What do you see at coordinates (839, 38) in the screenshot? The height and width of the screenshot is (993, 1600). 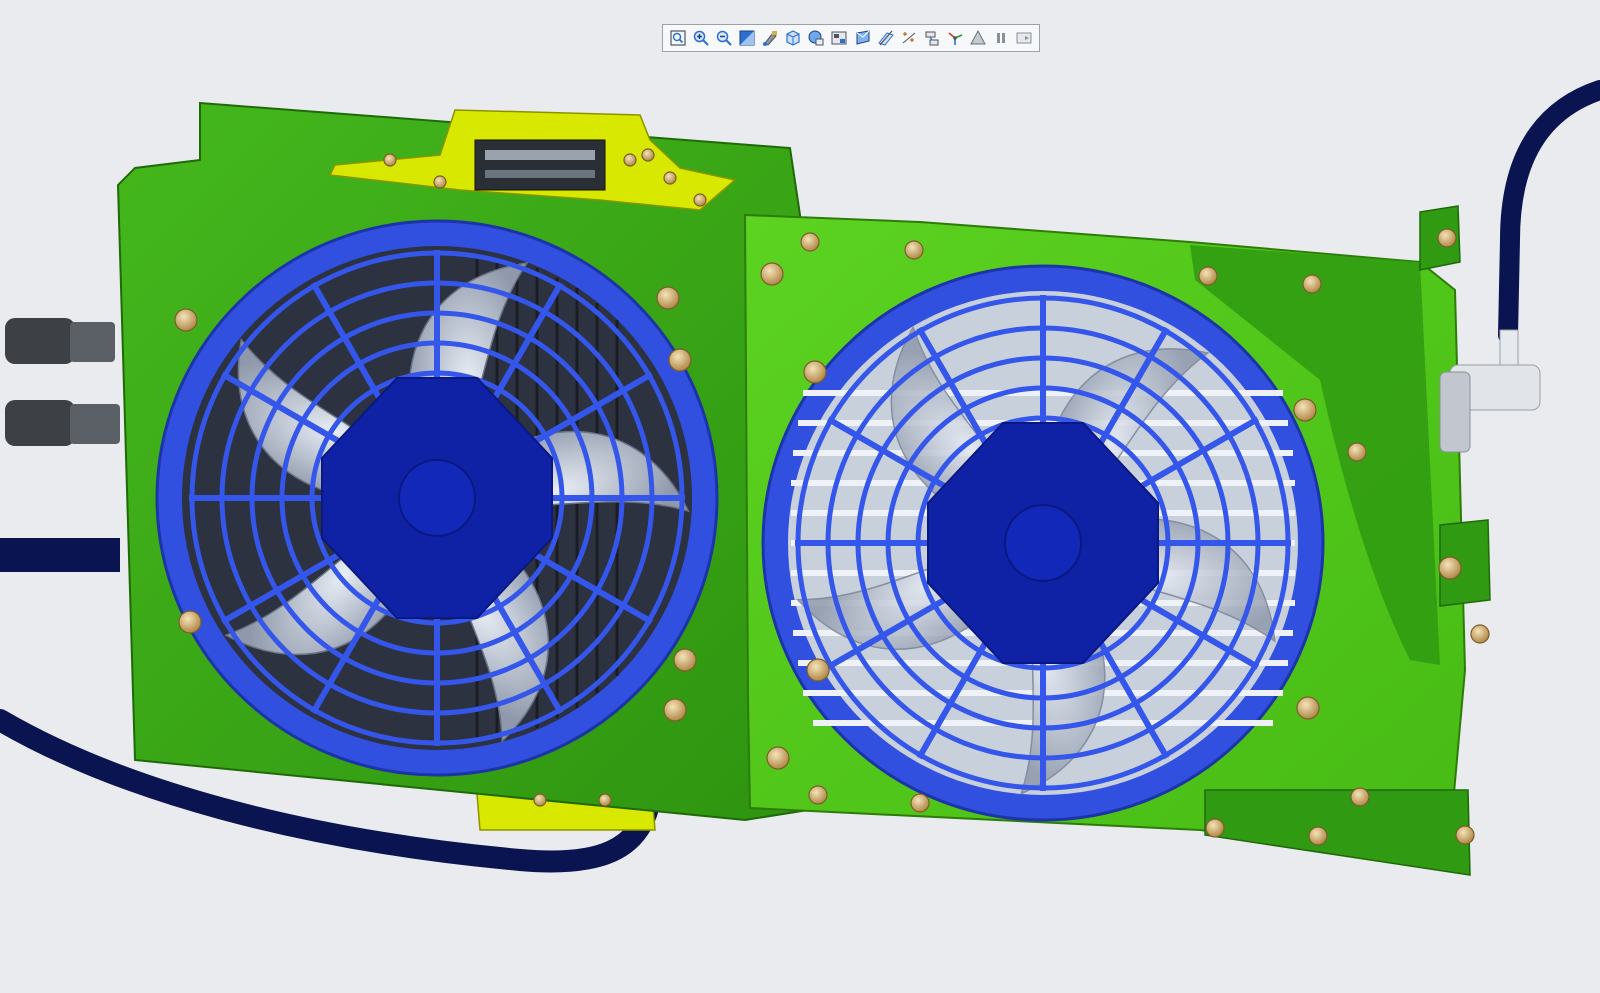 I see `view-manager-icon` at bounding box center [839, 38].